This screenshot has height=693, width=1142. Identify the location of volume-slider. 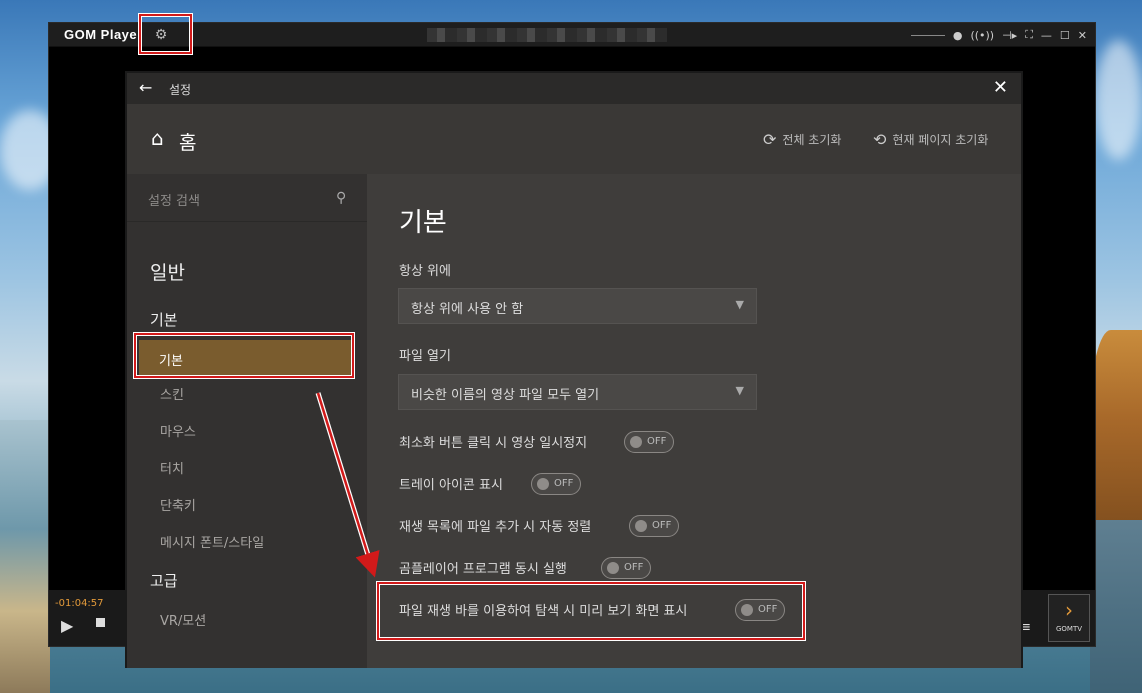
(927, 35).